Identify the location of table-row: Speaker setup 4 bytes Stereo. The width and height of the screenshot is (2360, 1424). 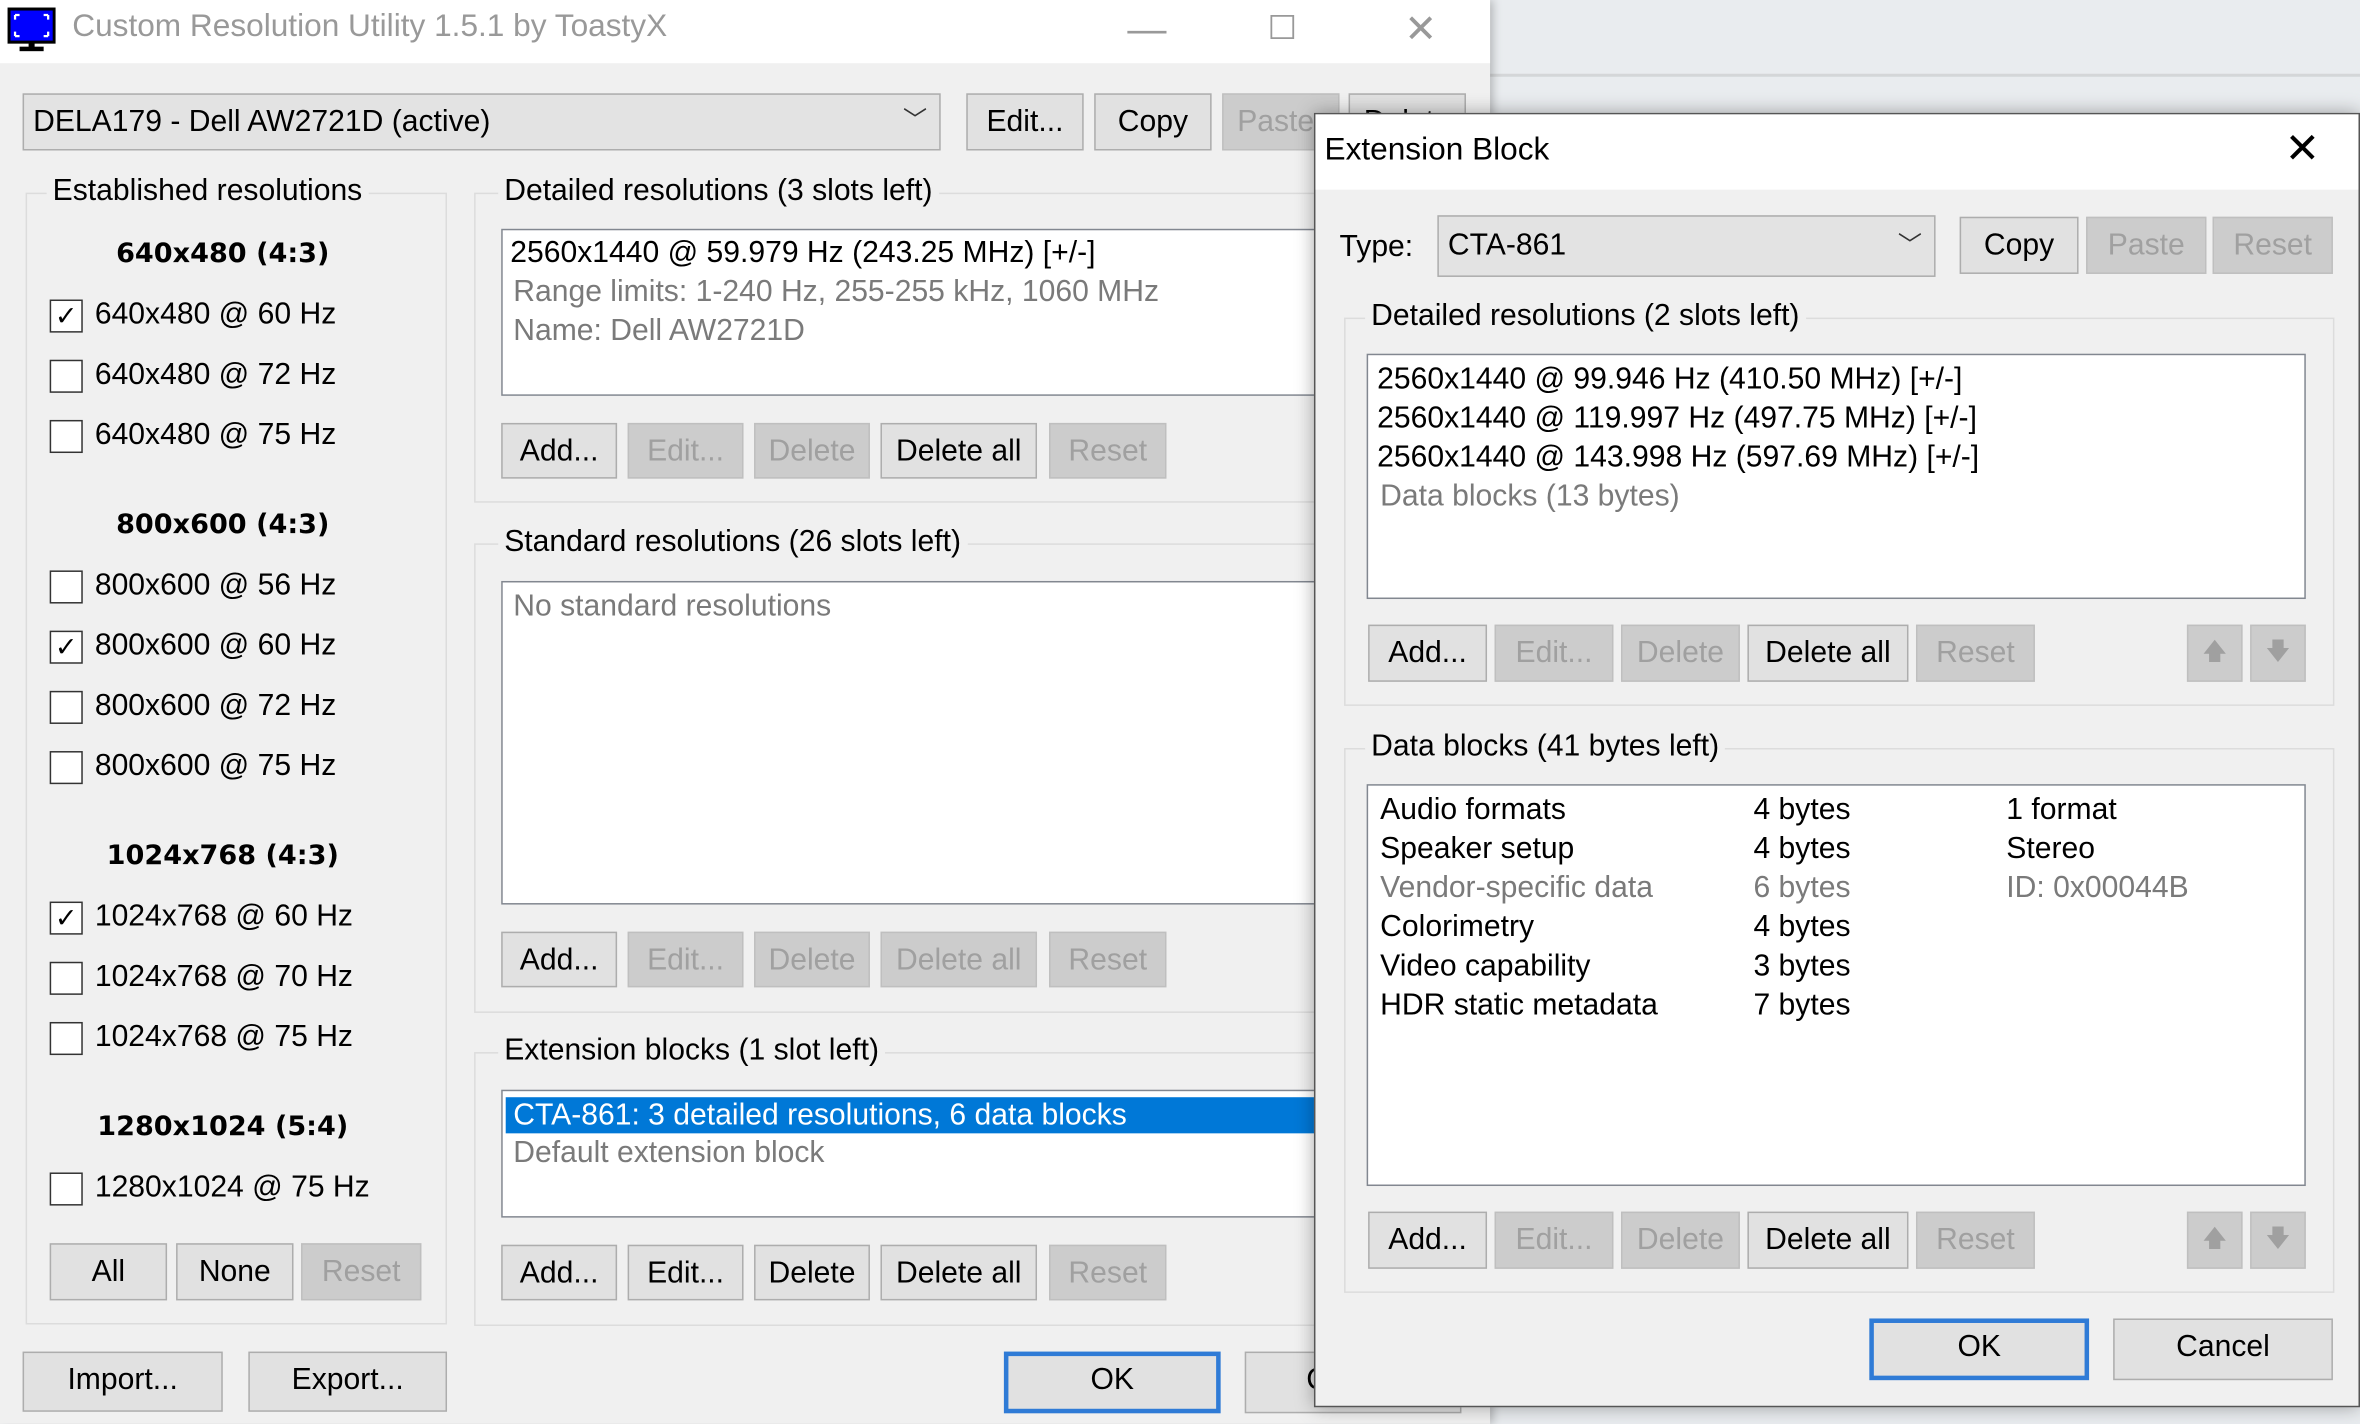
(1834, 851).